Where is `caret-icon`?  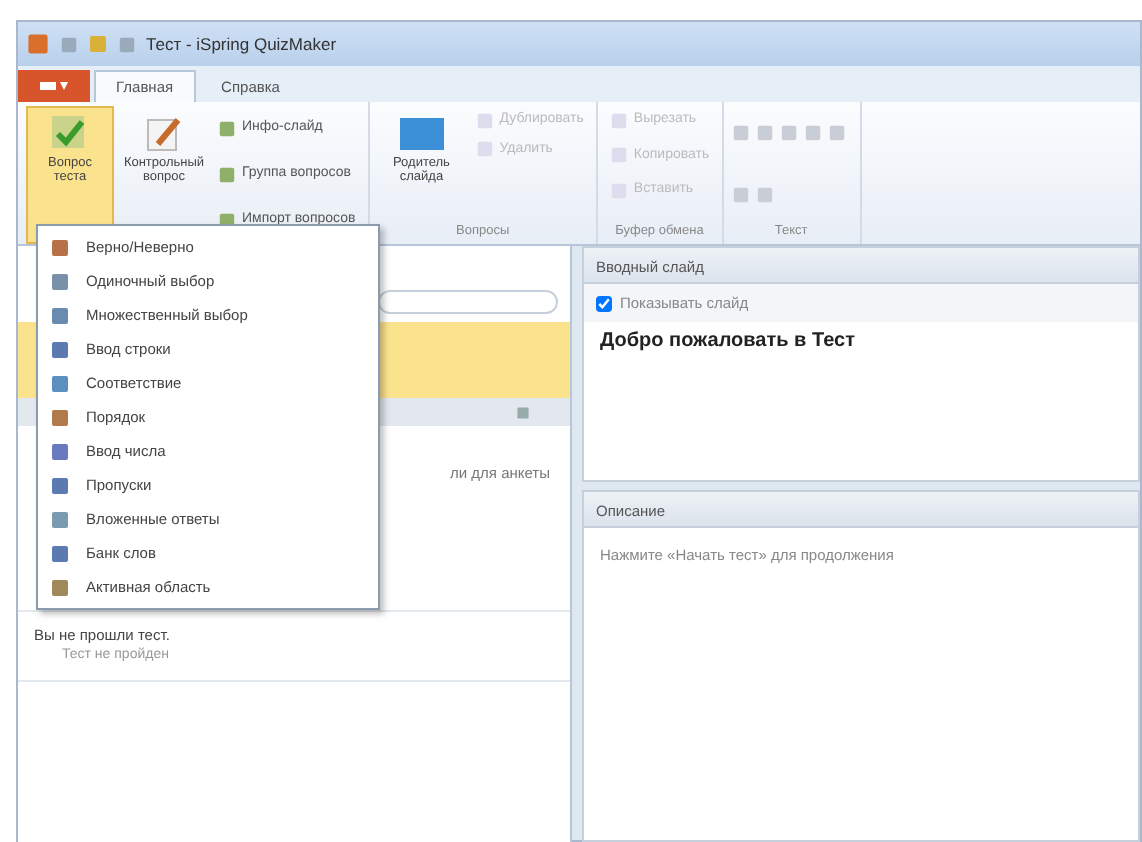
caret-icon is located at coordinates (54, 85).